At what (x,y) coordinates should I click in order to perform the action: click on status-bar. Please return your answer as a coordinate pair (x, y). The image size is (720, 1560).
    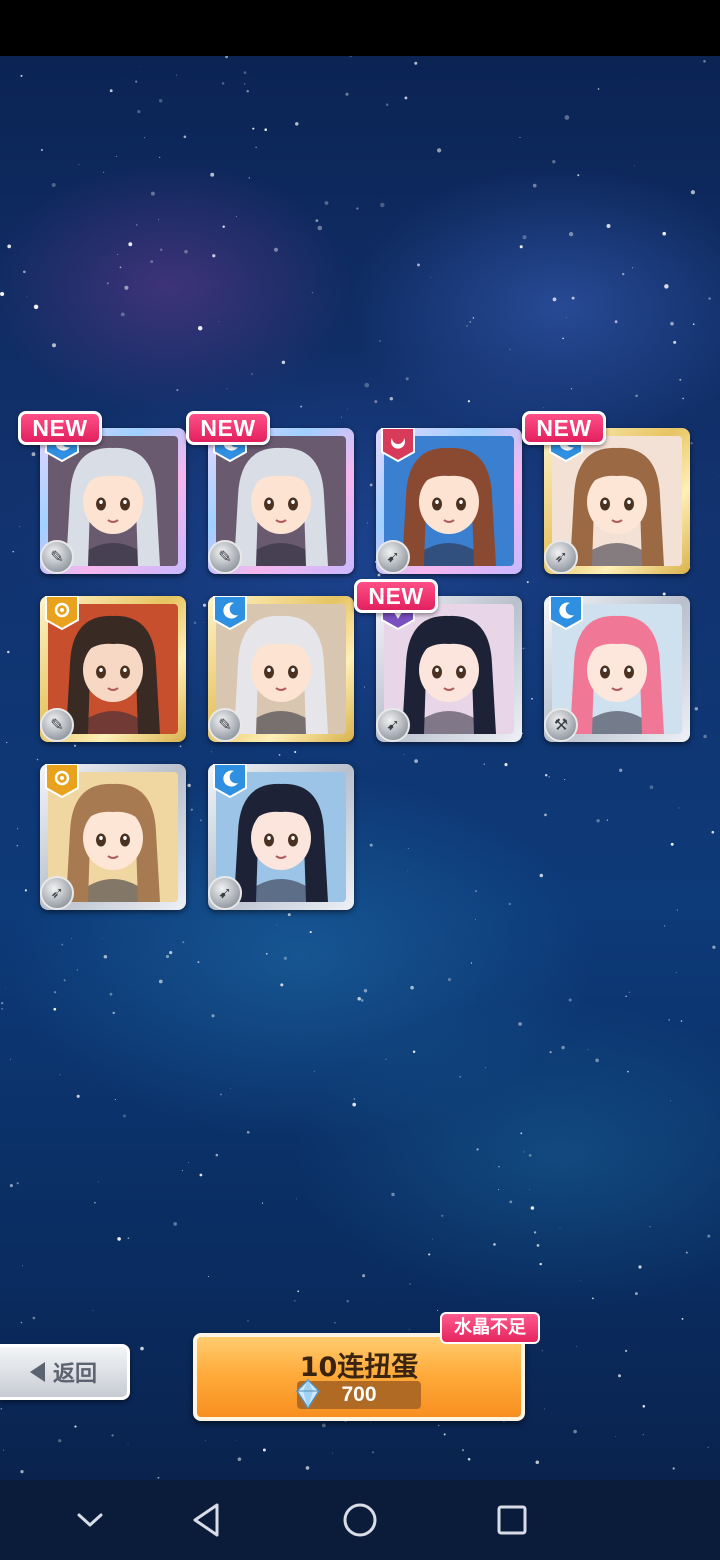
    Looking at the image, I should click on (360, 28).